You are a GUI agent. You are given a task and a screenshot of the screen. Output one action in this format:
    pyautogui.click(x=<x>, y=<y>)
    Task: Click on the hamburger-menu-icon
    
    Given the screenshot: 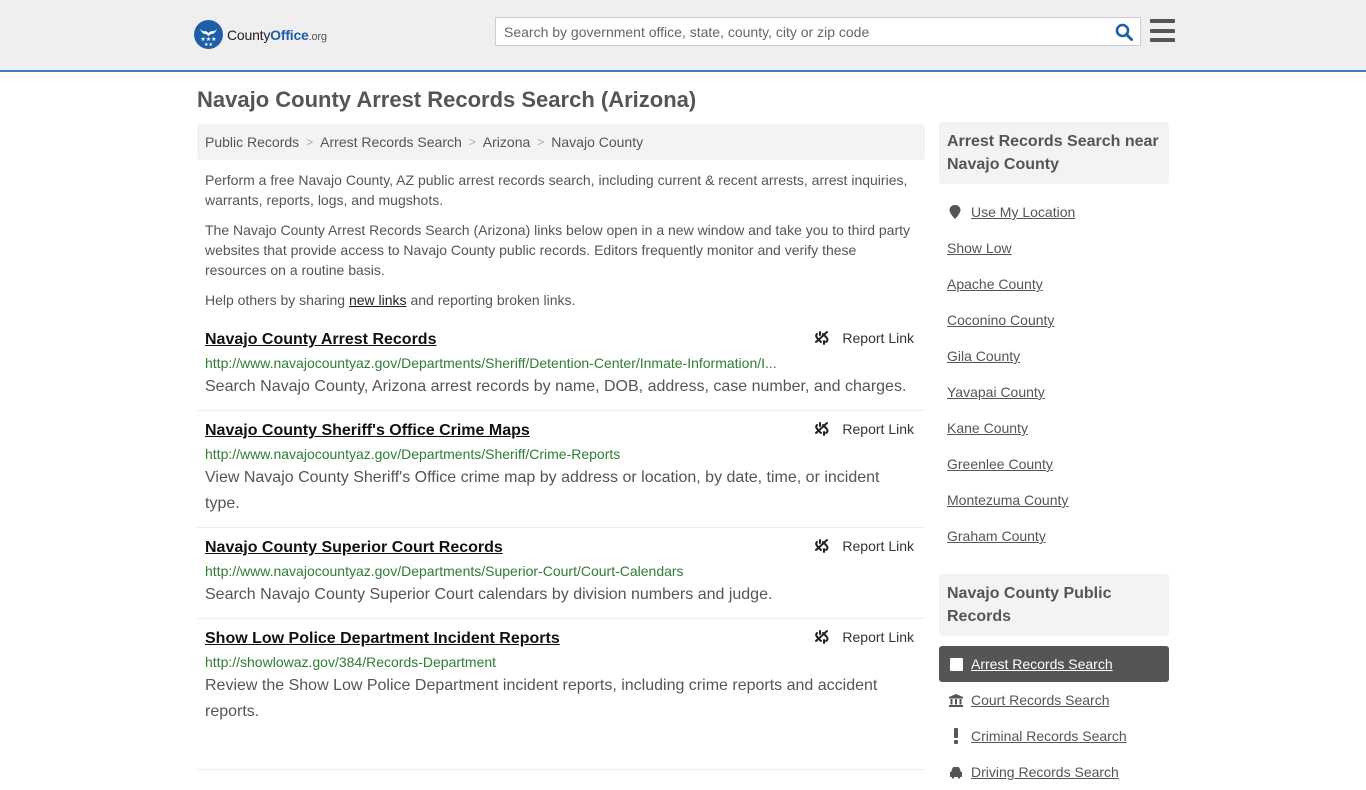 What is the action you would take?
    pyautogui.click(x=1162, y=30)
    